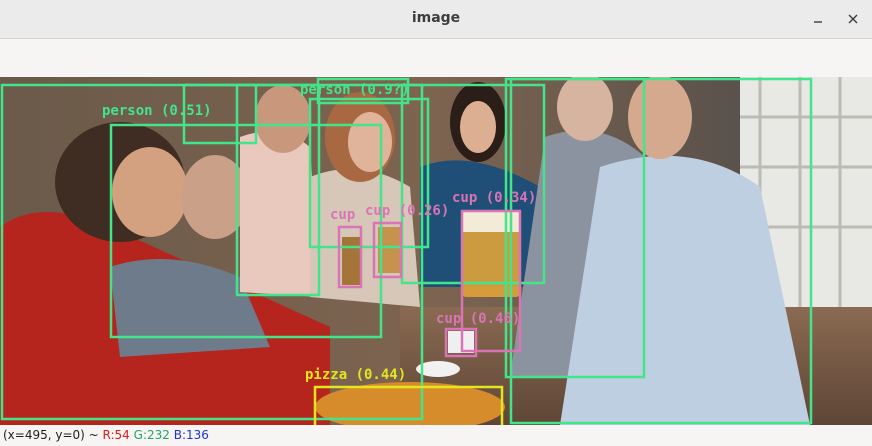 The width and height of the screenshot is (872, 446). I want to click on title-bar: image, so click(436, 19).